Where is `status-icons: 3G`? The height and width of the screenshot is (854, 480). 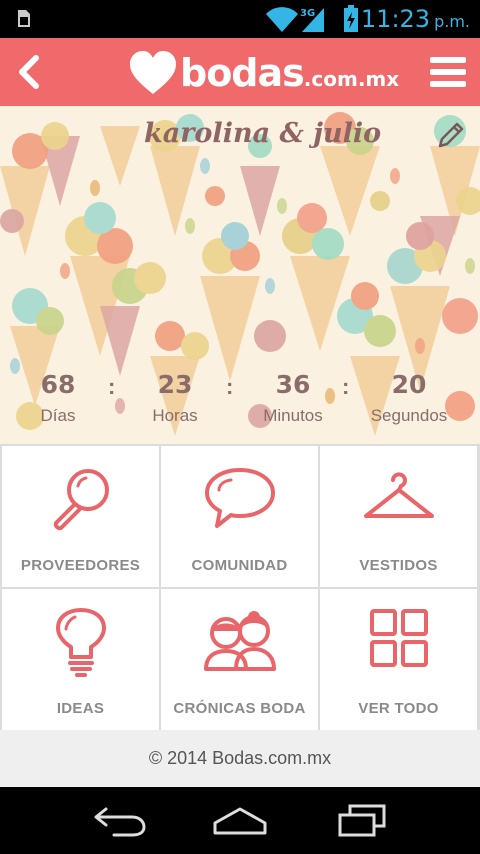
status-icons: 3G is located at coordinates (312, 18).